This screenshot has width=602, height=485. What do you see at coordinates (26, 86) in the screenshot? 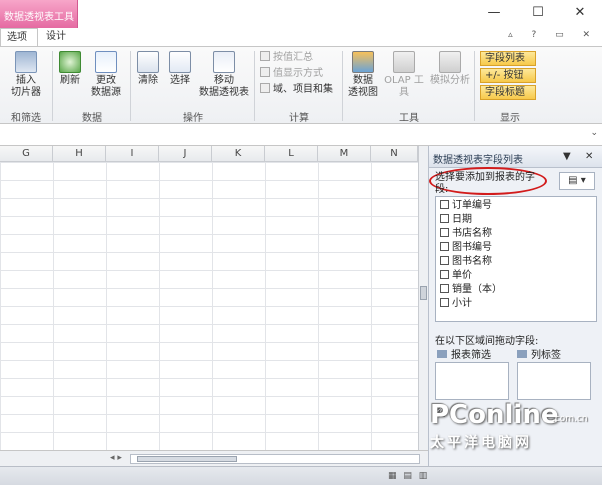
I see `insert-slicer-label: 插入 切片器` at bounding box center [26, 86].